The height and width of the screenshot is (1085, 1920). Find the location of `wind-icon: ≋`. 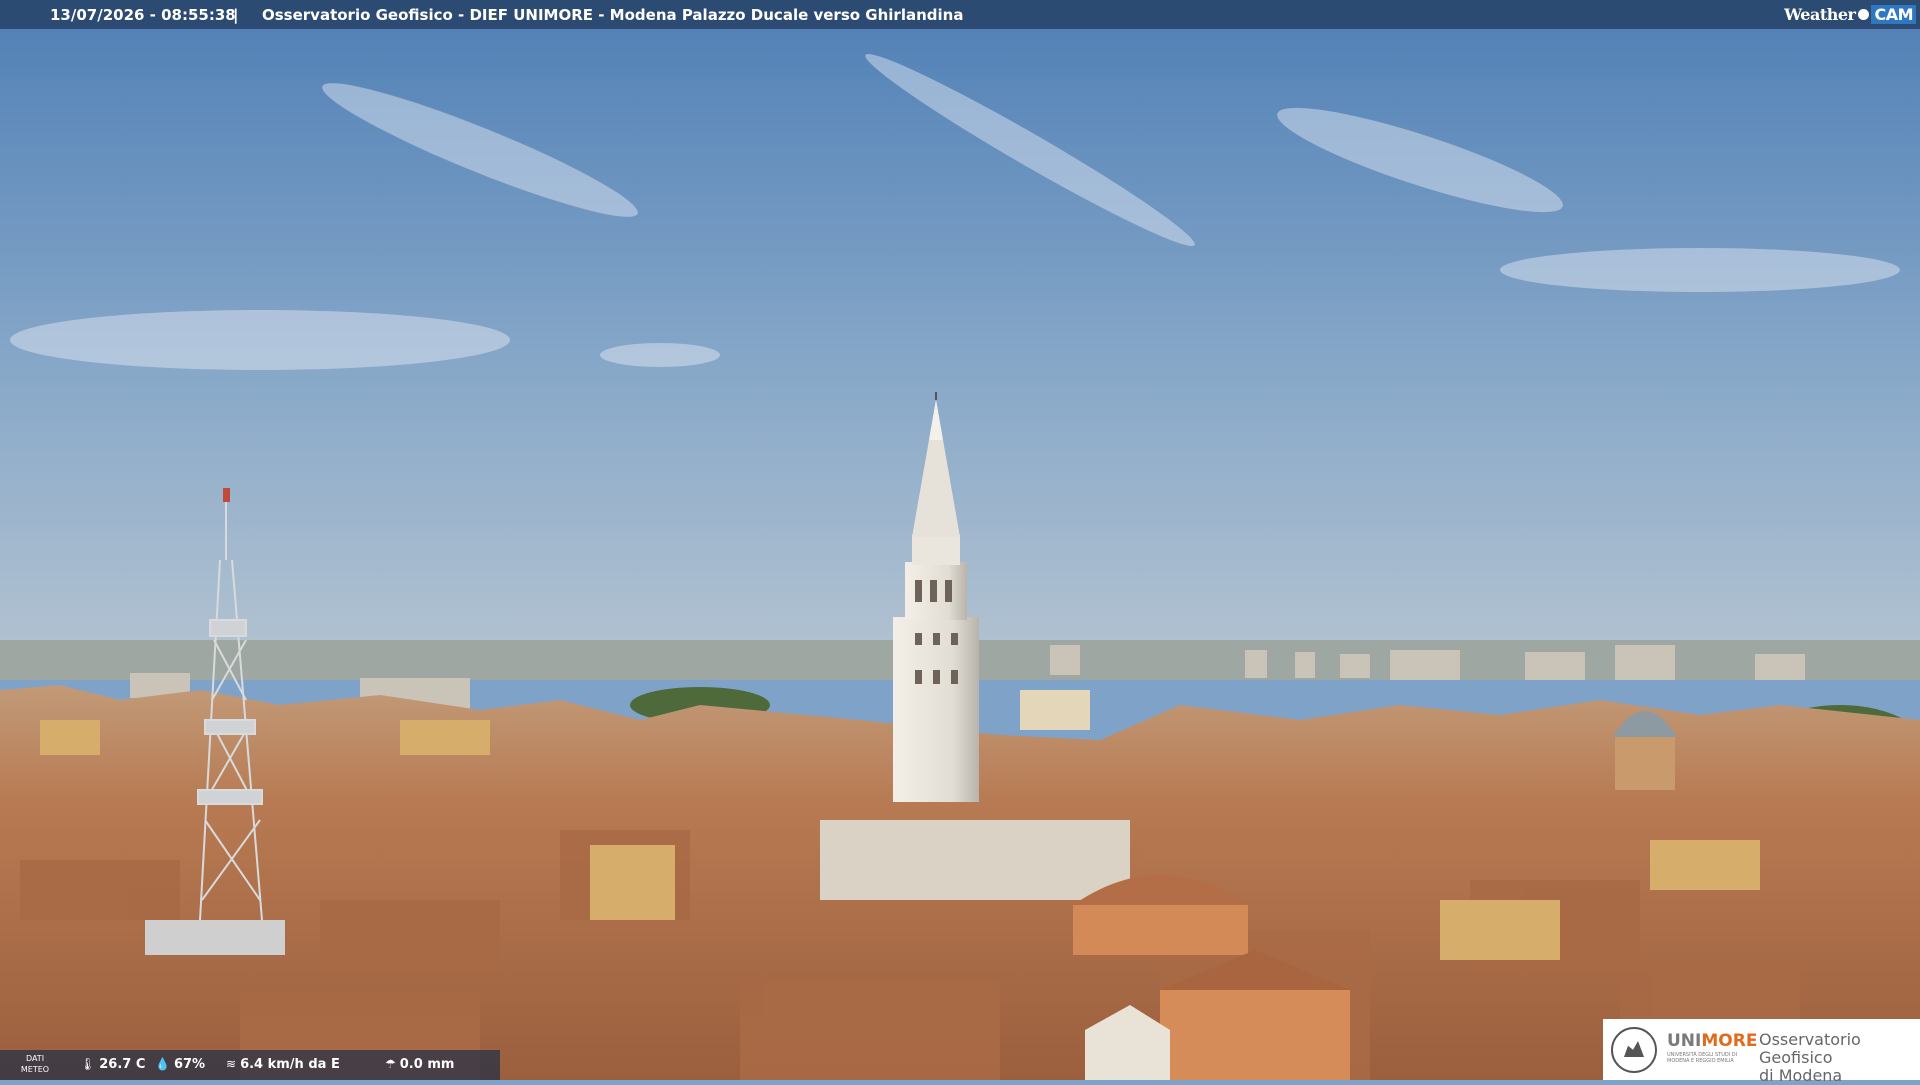

wind-icon: ≋ is located at coordinates (231, 1064).